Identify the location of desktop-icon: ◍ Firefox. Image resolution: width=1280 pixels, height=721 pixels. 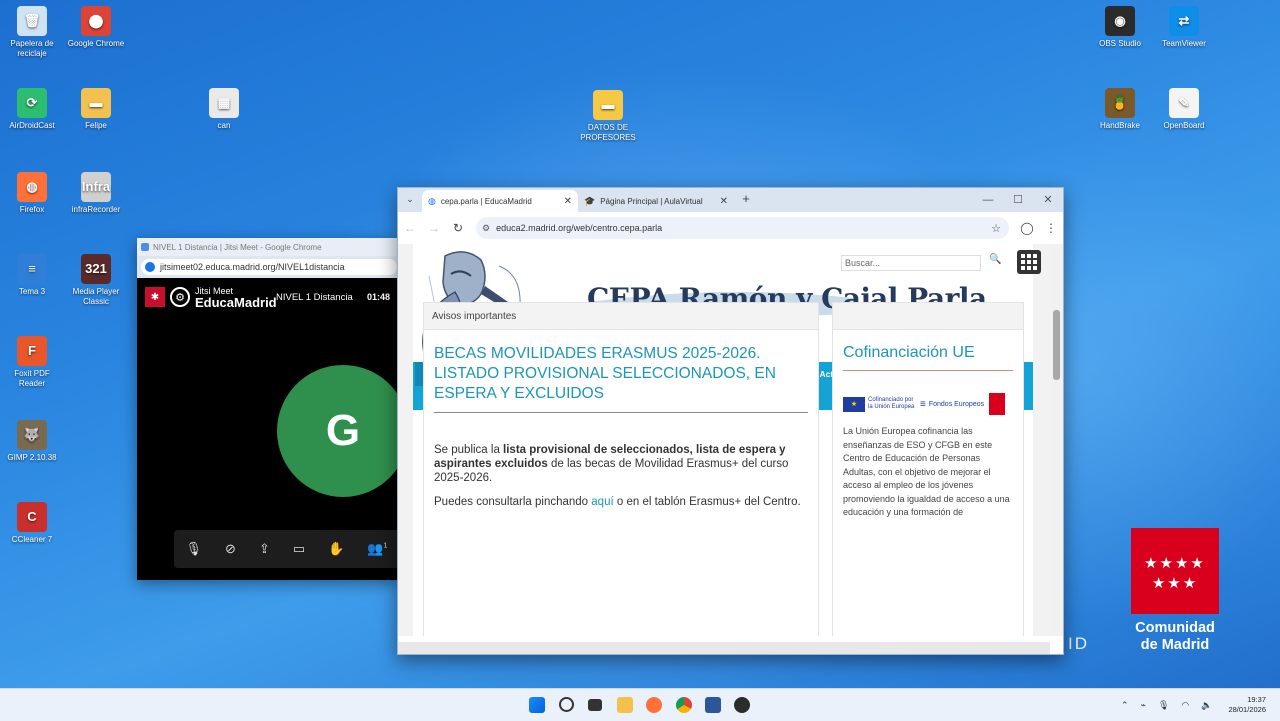
(32, 193).